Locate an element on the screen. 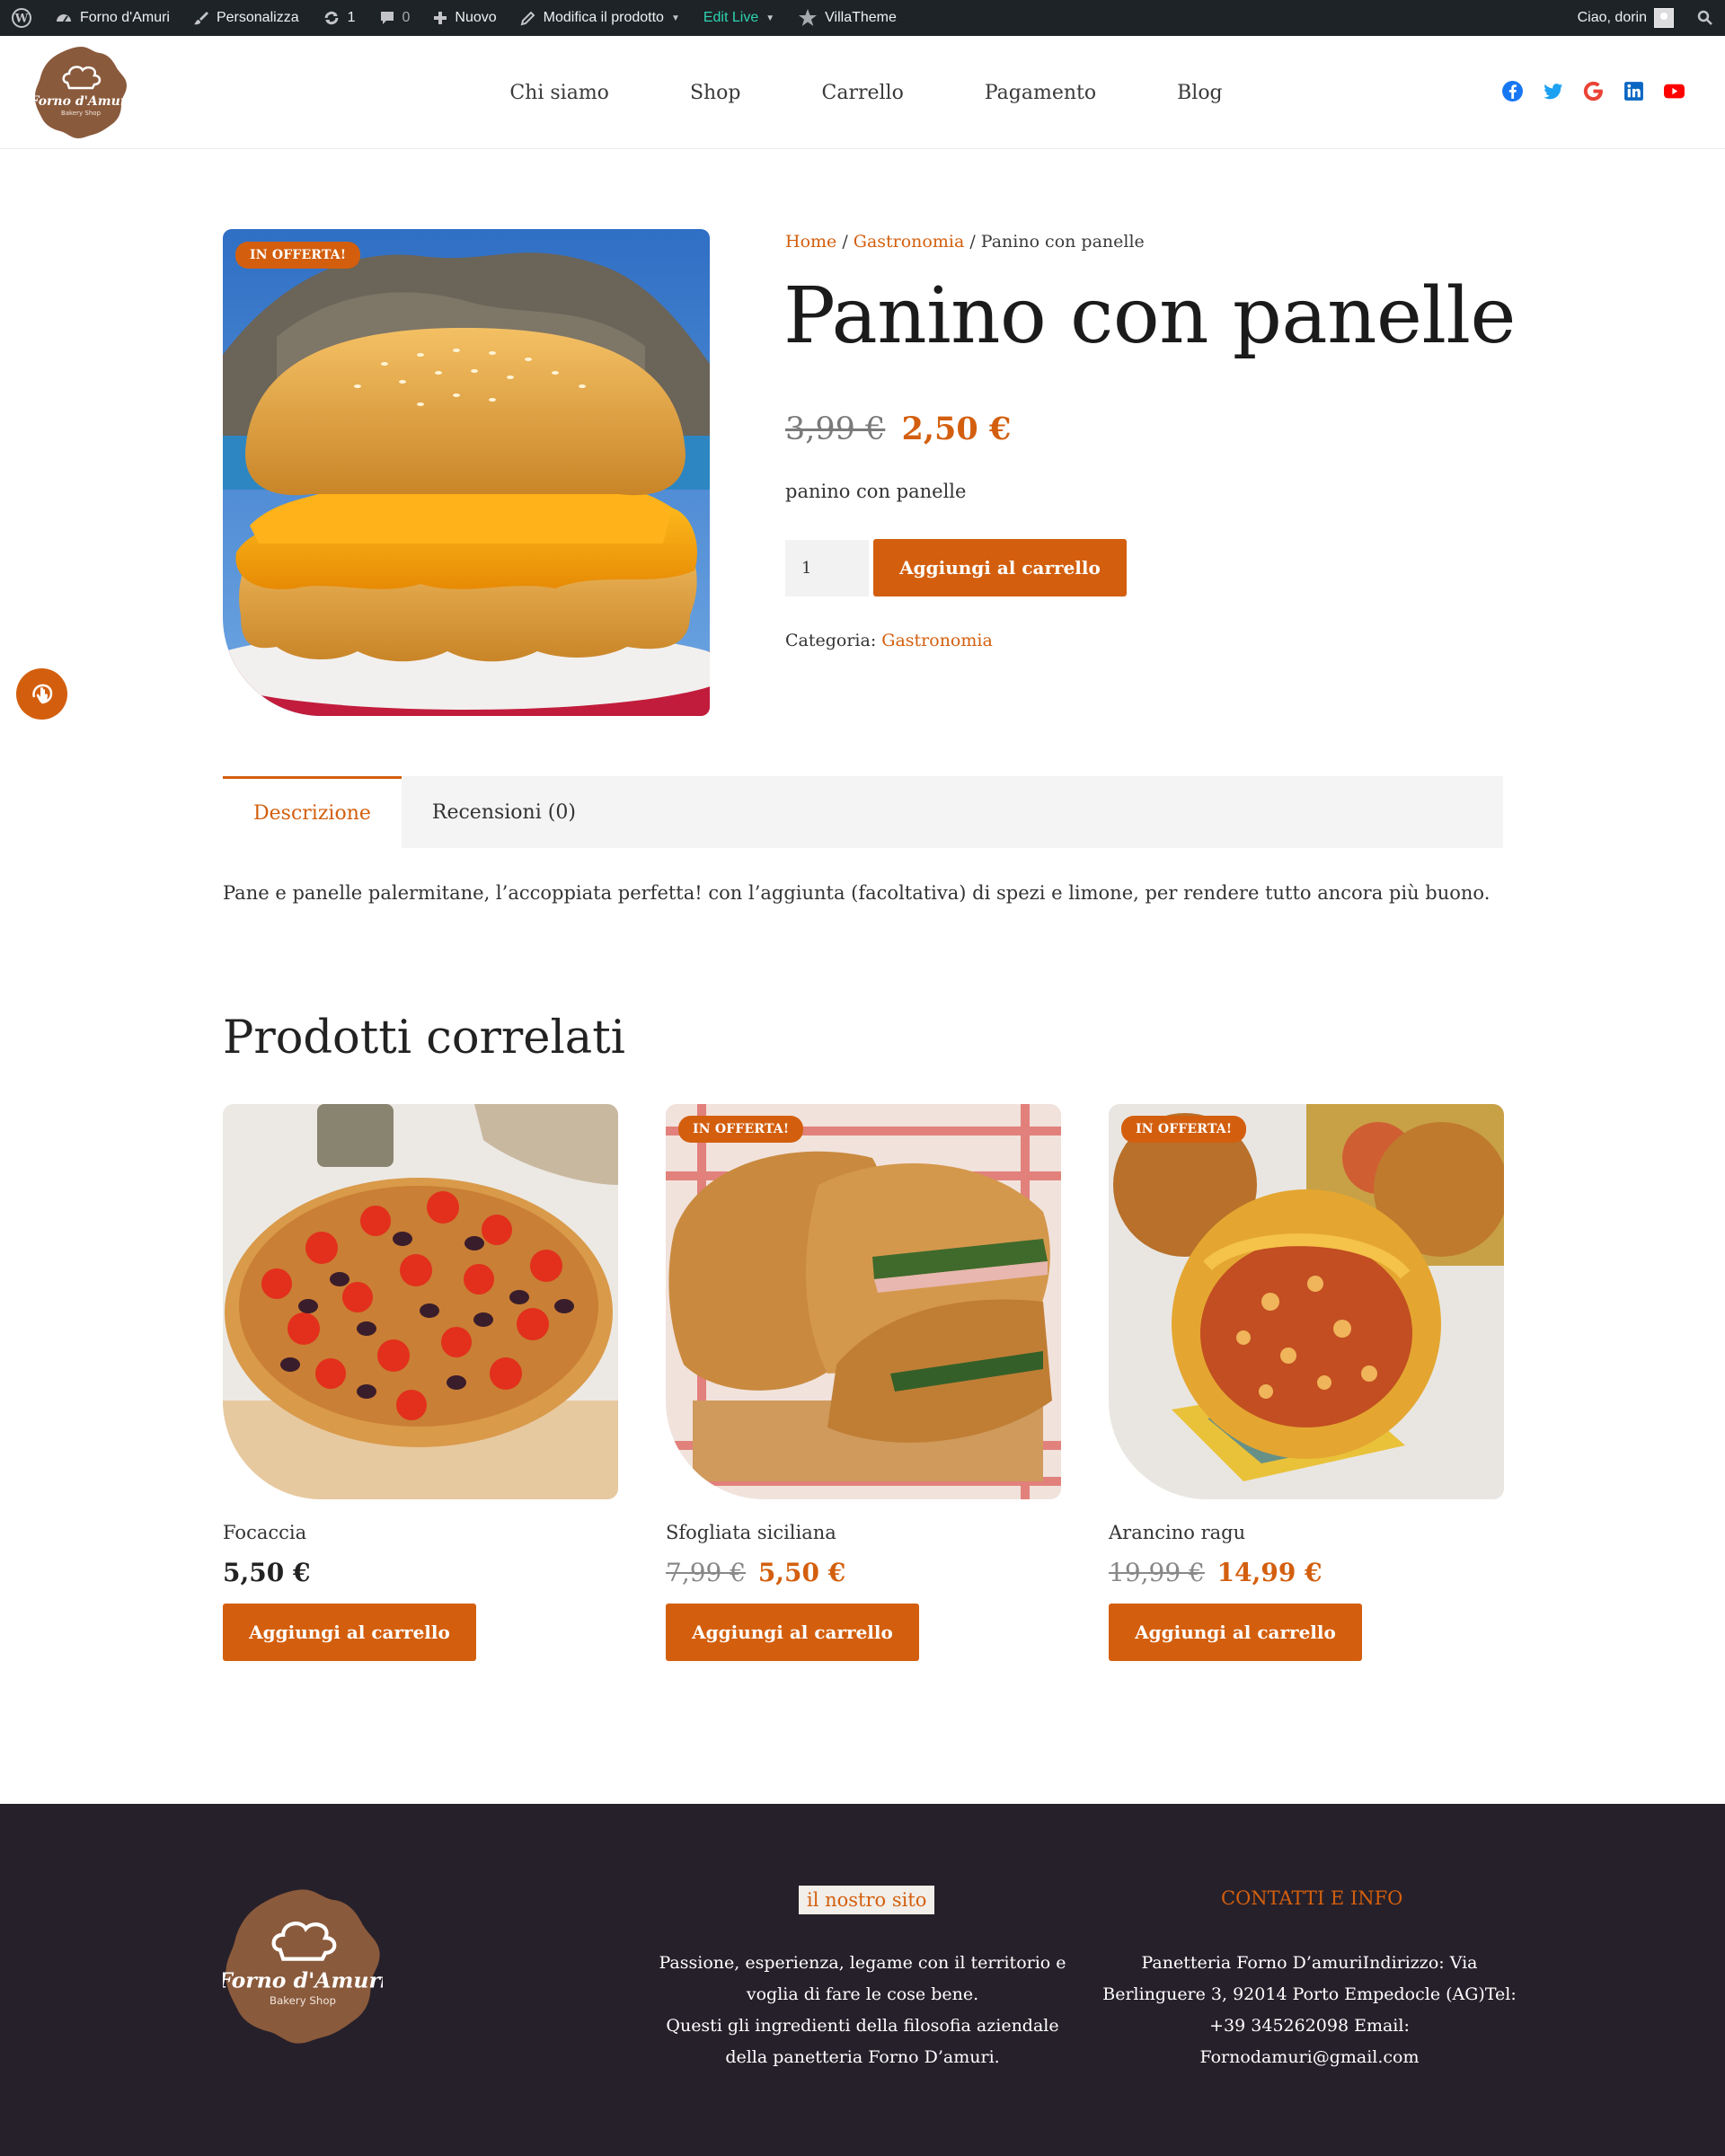  hand-pointer-icon is located at coordinates (41, 693).